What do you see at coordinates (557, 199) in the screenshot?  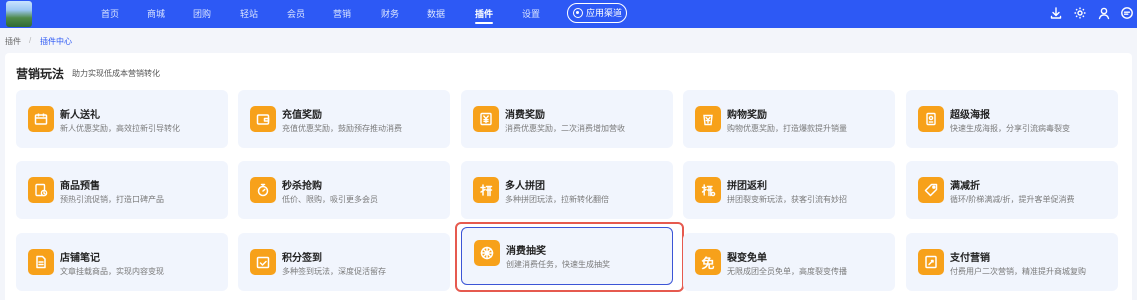 I see `card-description: 多种拼团玩法，拉新转化翻倍` at bounding box center [557, 199].